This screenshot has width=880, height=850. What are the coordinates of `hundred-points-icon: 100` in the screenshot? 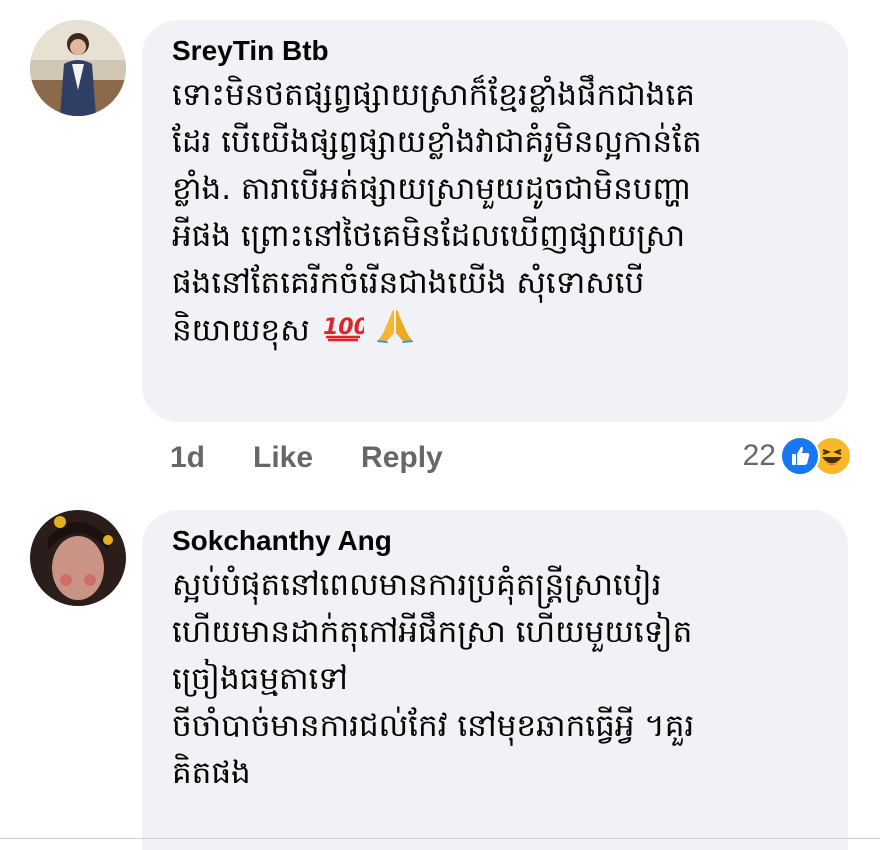 It's located at (345, 332).